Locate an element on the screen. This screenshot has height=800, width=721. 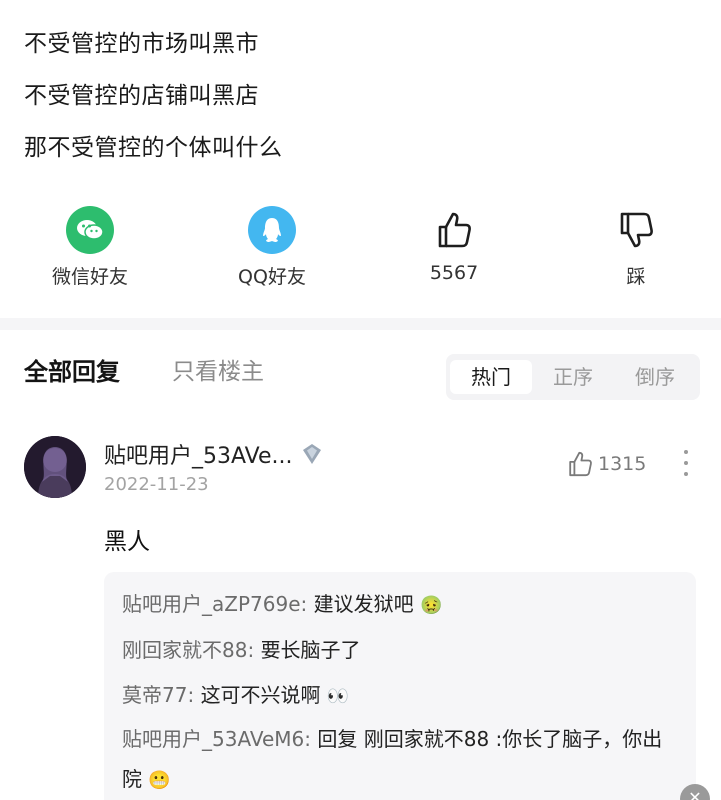
share-wechat-button: 微信好友 is located at coordinates (90, 247).